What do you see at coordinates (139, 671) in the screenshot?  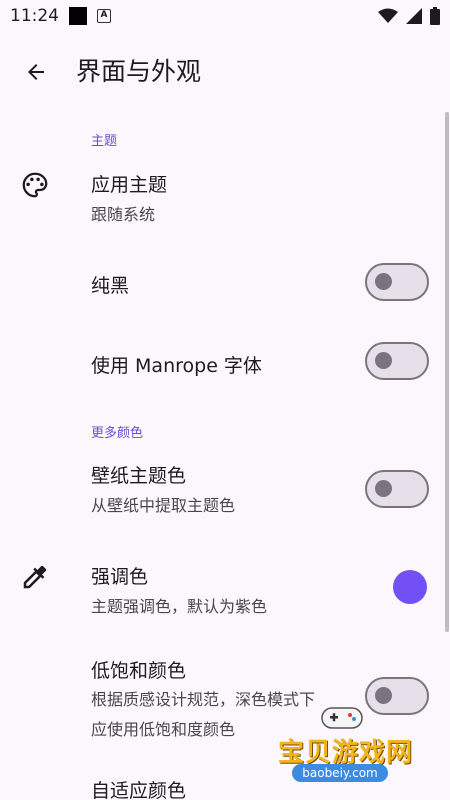 I see `low-saturation-title: 低饱和颜色` at bounding box center [139, 671].